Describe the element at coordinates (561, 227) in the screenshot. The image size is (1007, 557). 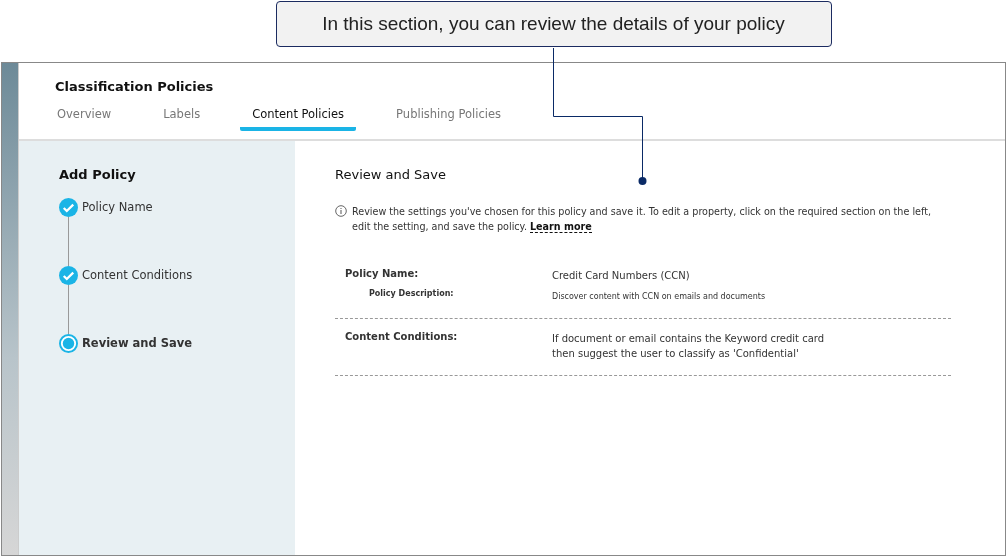
I see `learn-more-link: Learn more` at that location.